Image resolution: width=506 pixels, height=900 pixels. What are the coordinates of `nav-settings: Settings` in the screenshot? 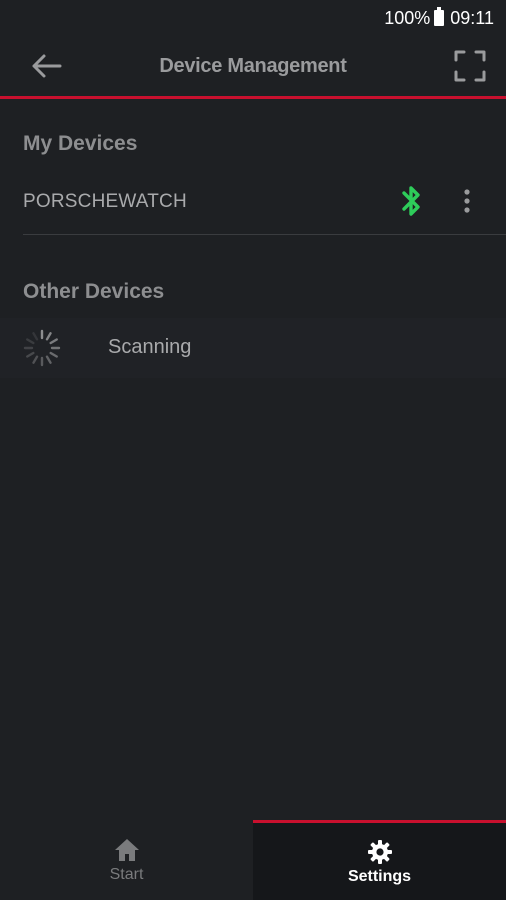 It's located at (379, 860).